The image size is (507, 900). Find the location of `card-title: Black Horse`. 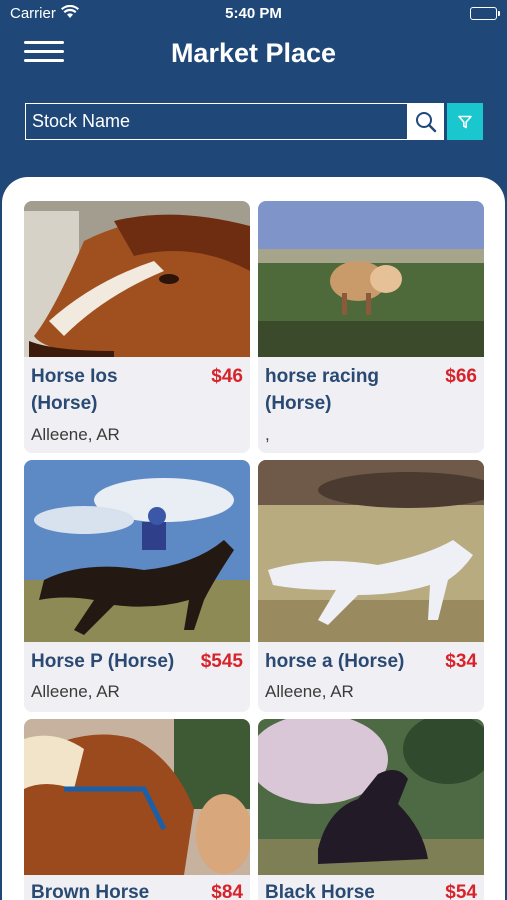

card-title: Black Horse is located at coordinates (320, 891).